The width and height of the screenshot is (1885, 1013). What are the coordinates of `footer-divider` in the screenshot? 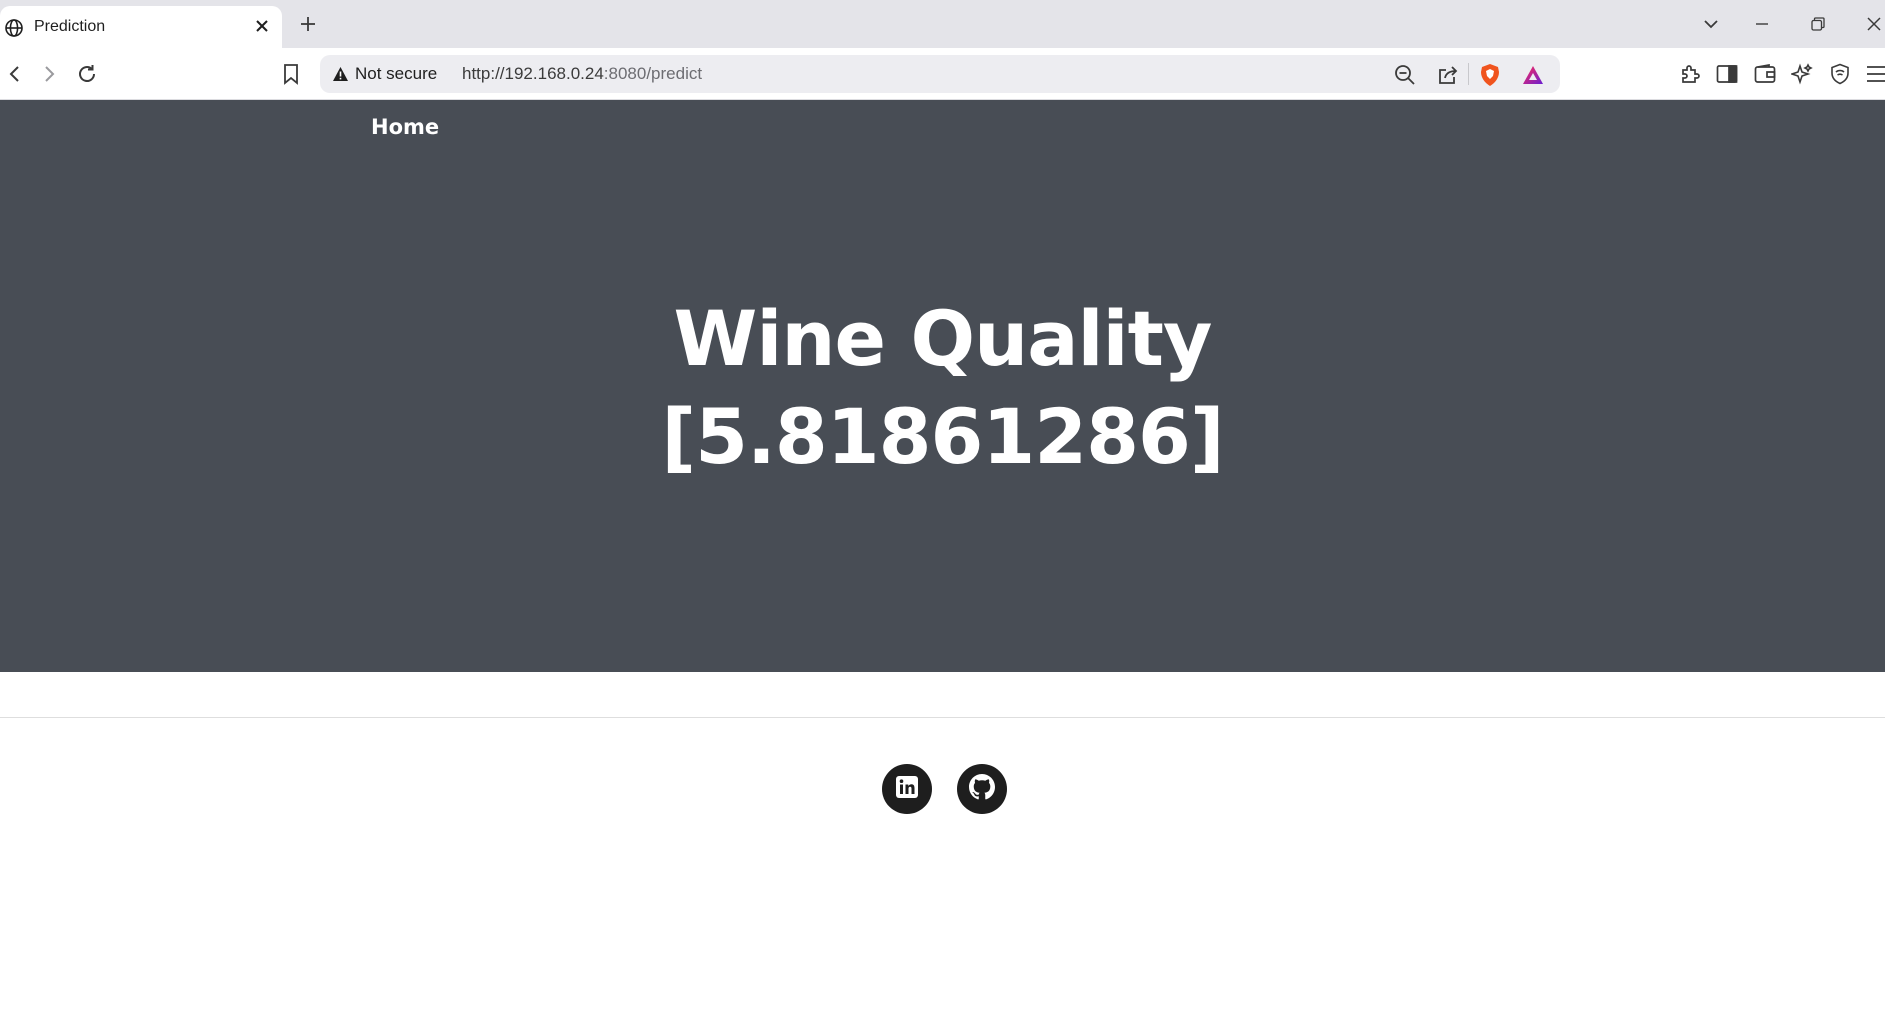 It's located at (942, 717).